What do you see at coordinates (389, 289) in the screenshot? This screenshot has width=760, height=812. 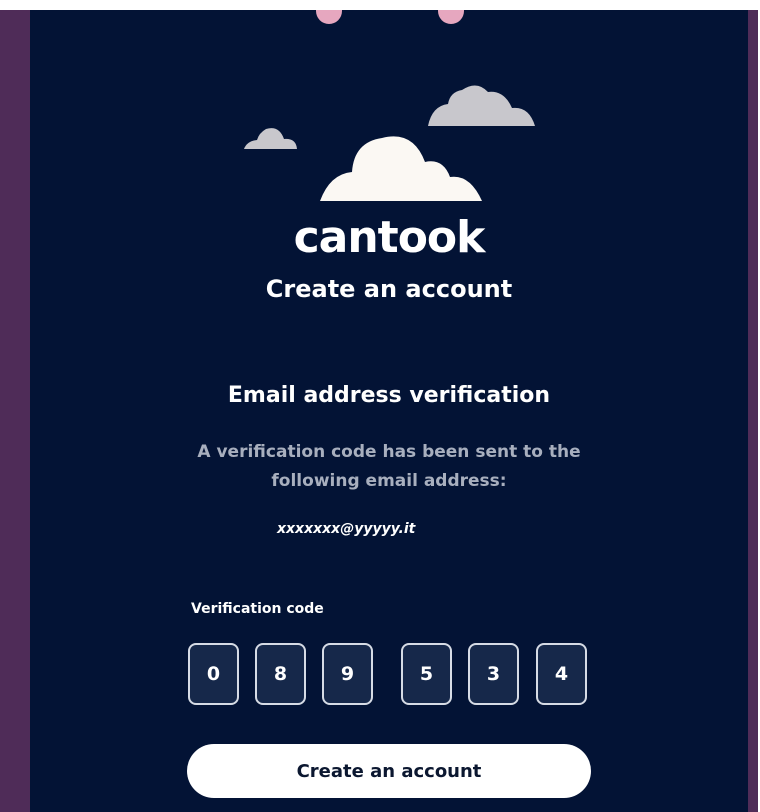 I see `page-title: Create an account` at bounding box center [389, 289].